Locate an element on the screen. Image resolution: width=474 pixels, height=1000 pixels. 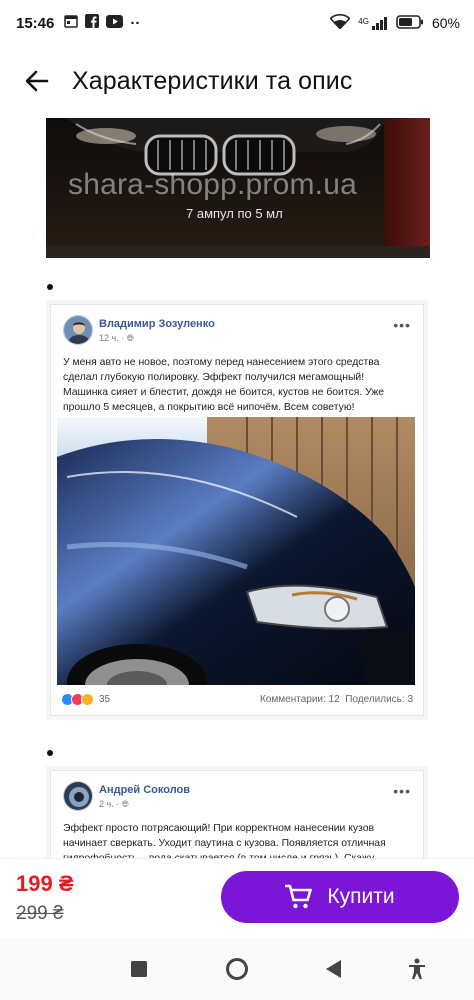
page-title: Характеристики та опис is located at coordinates (212, 80).